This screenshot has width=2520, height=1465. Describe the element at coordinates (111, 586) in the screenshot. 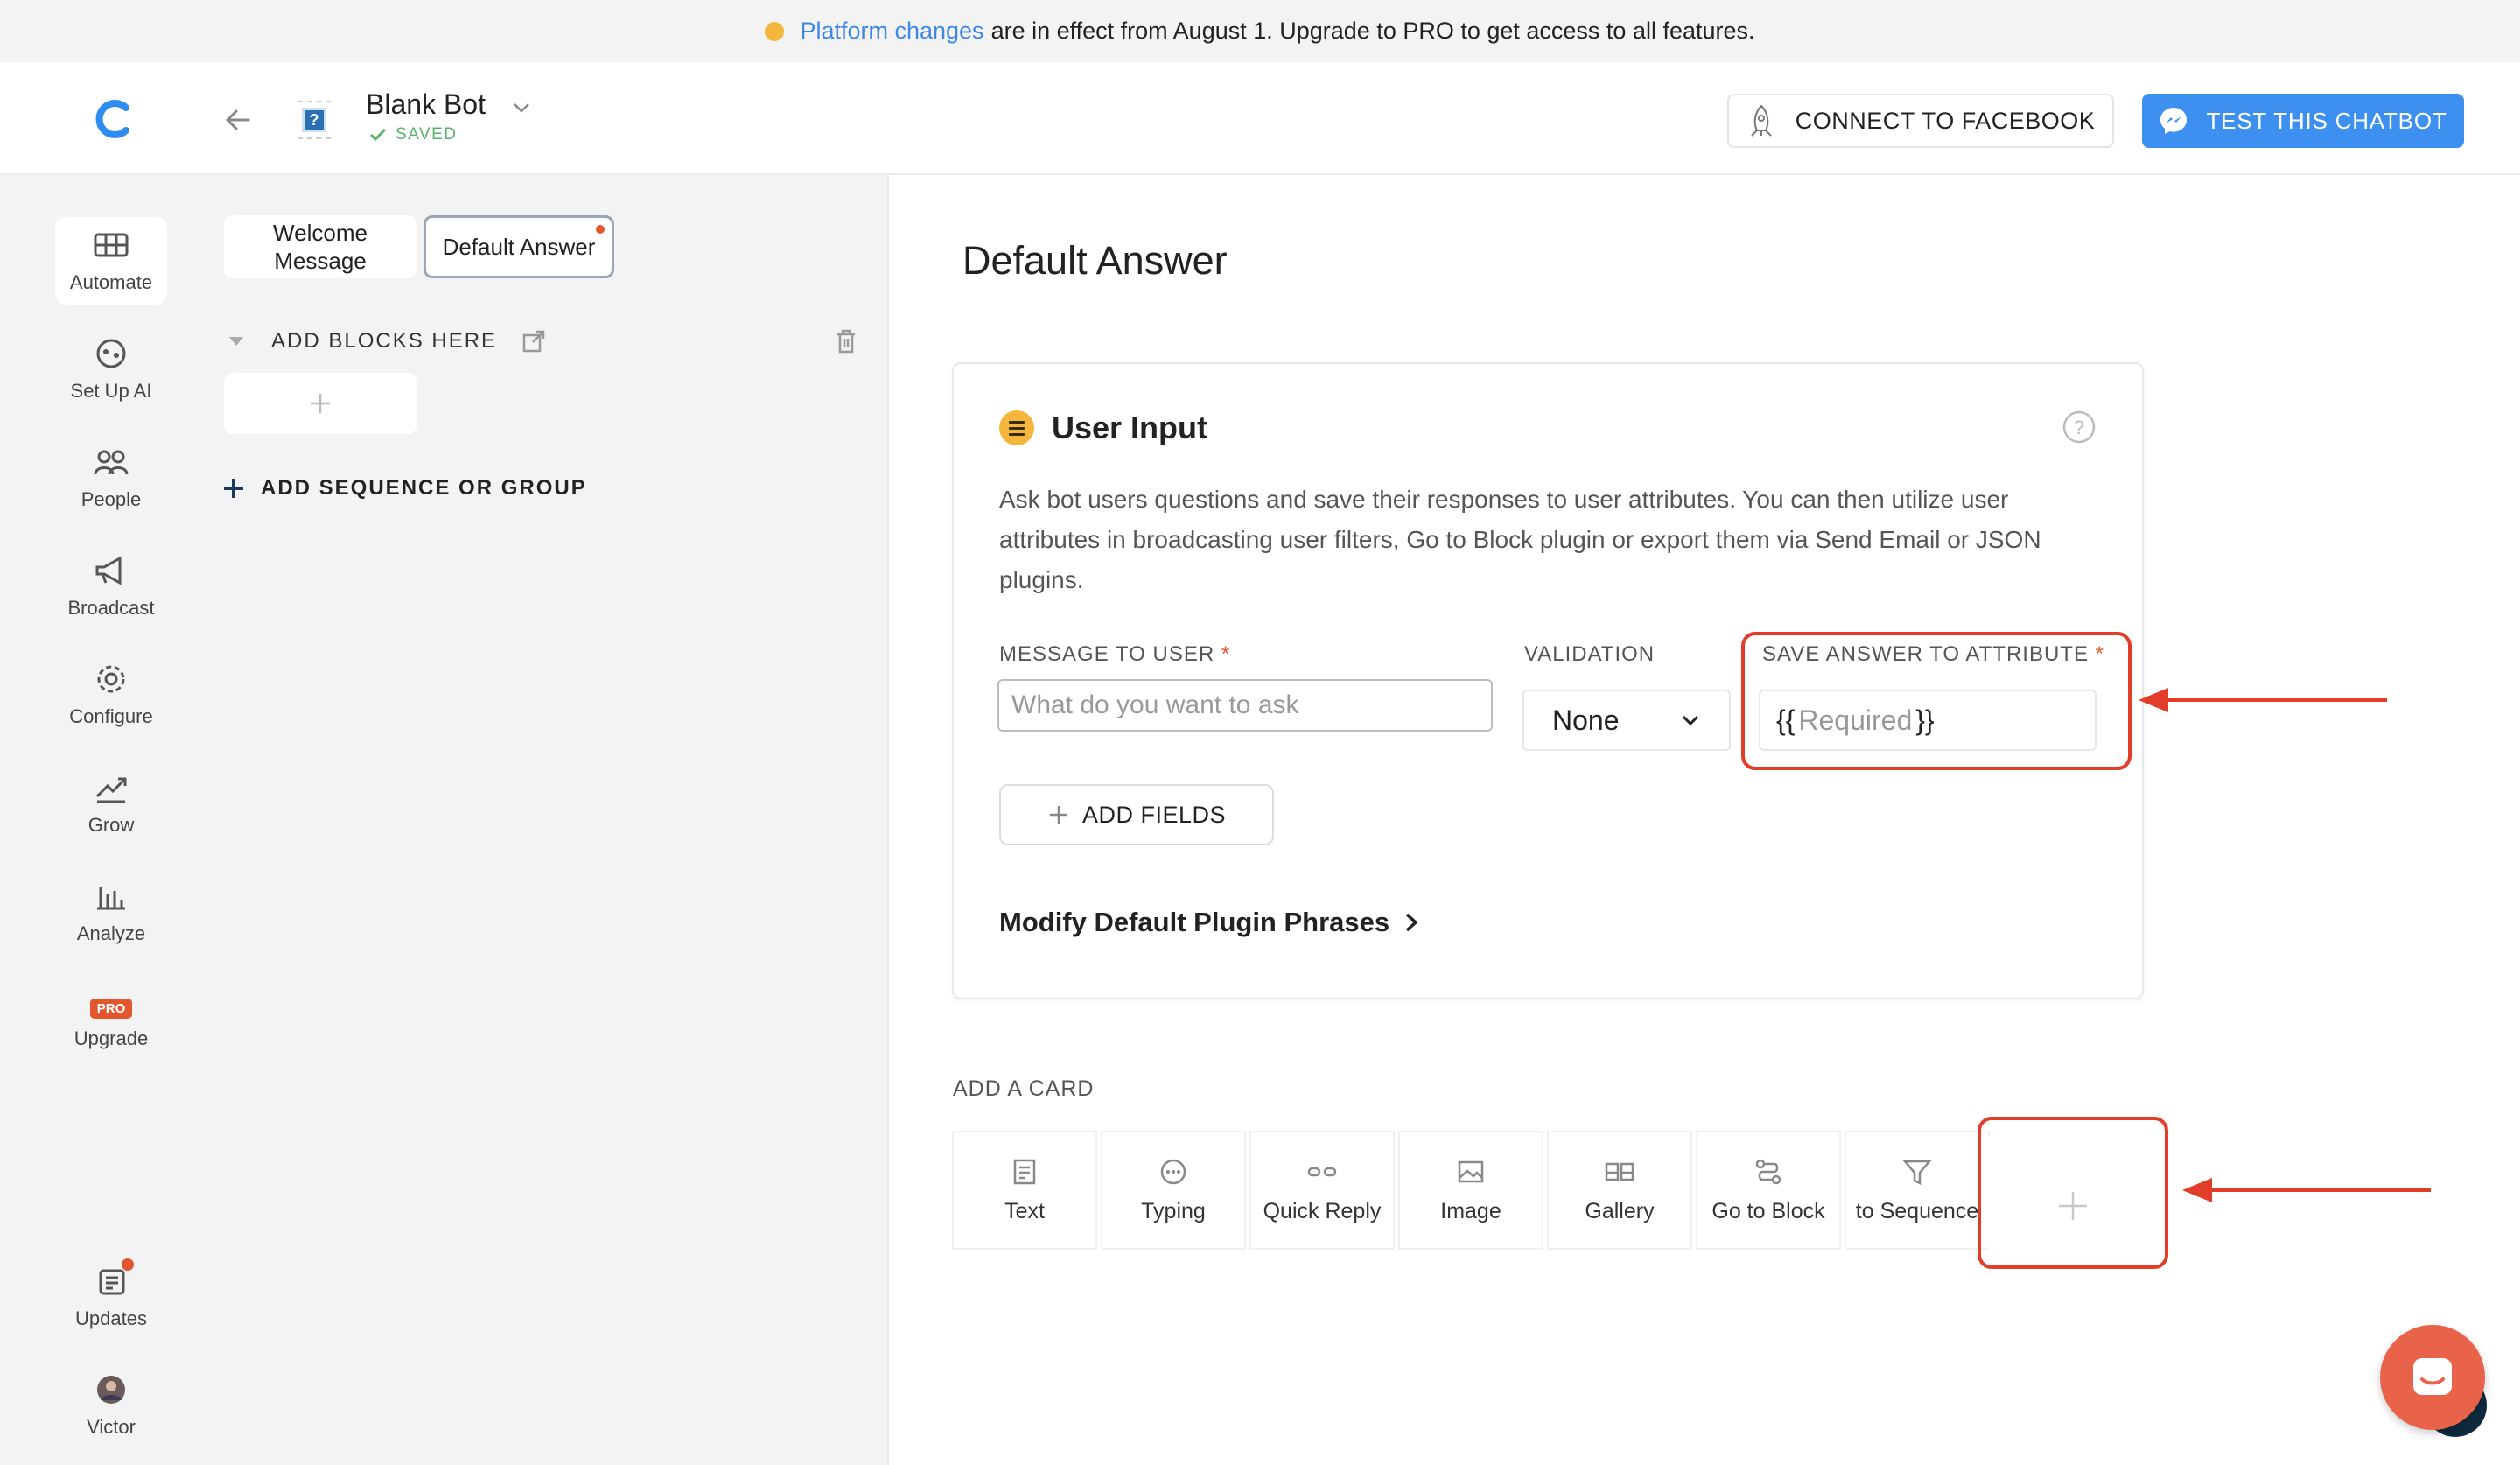

I see `nav-broadcast: Broadcast` at that location.